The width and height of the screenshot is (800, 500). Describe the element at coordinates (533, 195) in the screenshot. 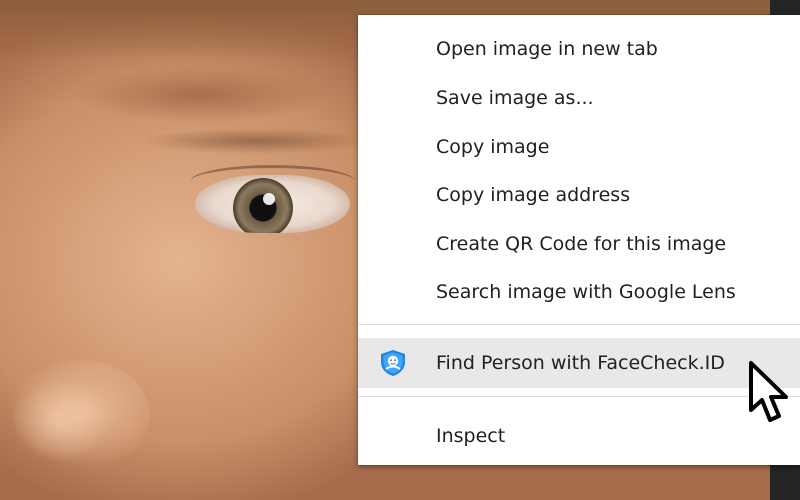

I see `menu-item-label: Copy image address` at that location.